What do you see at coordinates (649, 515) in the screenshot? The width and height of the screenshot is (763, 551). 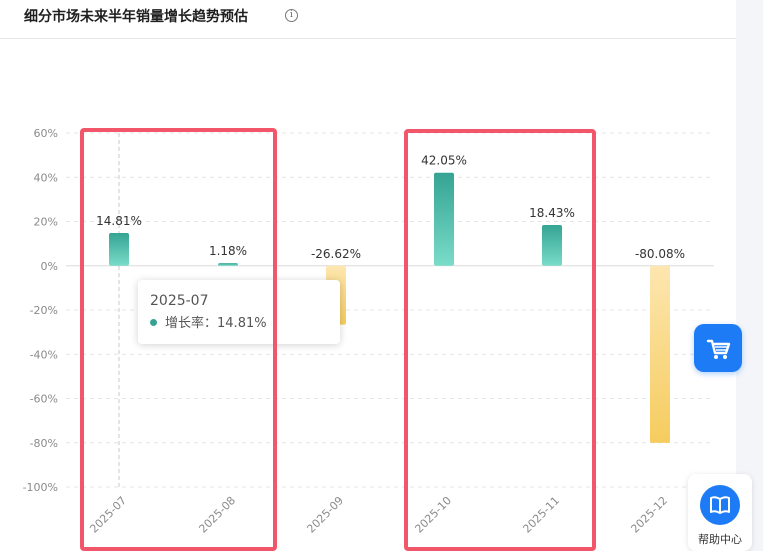 I see `x-tick-label: 2025-12` at bounding box center [649, 515].